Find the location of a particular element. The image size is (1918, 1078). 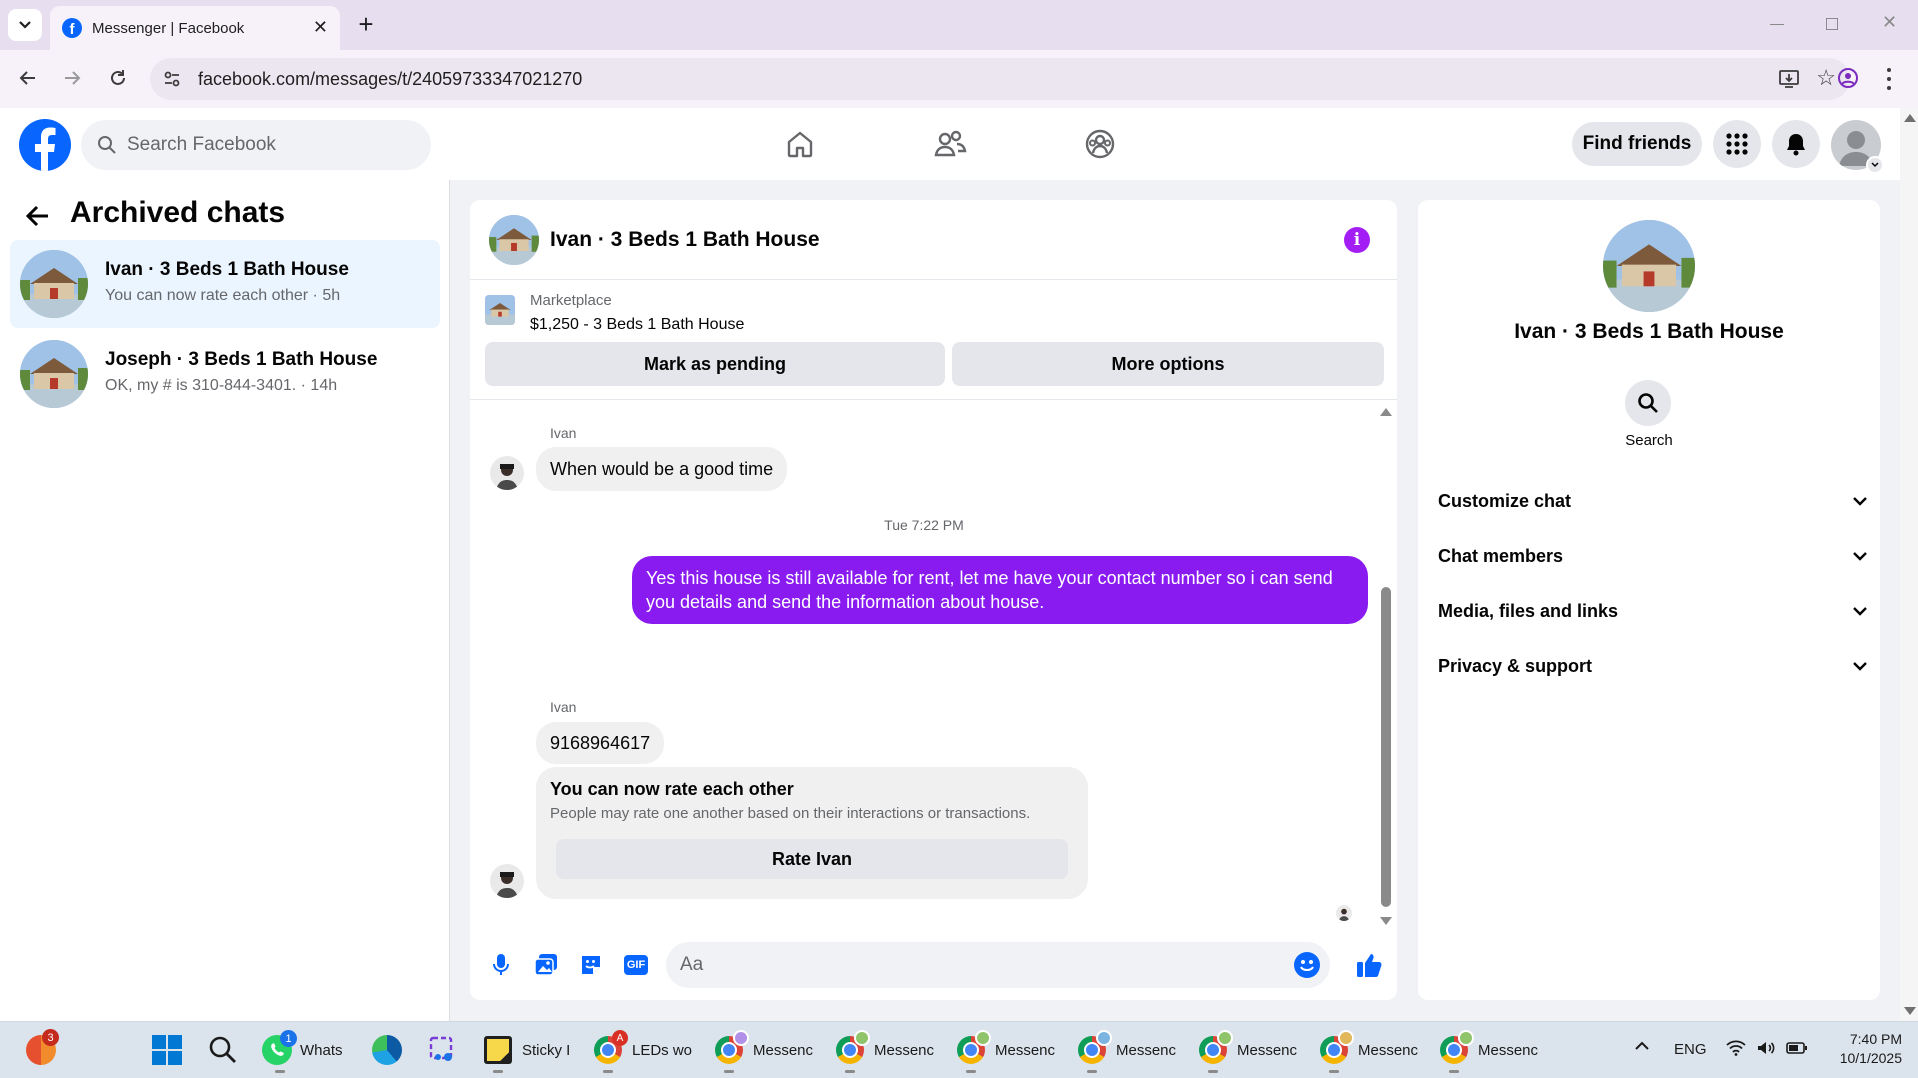

nav-home is located at coordinates (800, 144).